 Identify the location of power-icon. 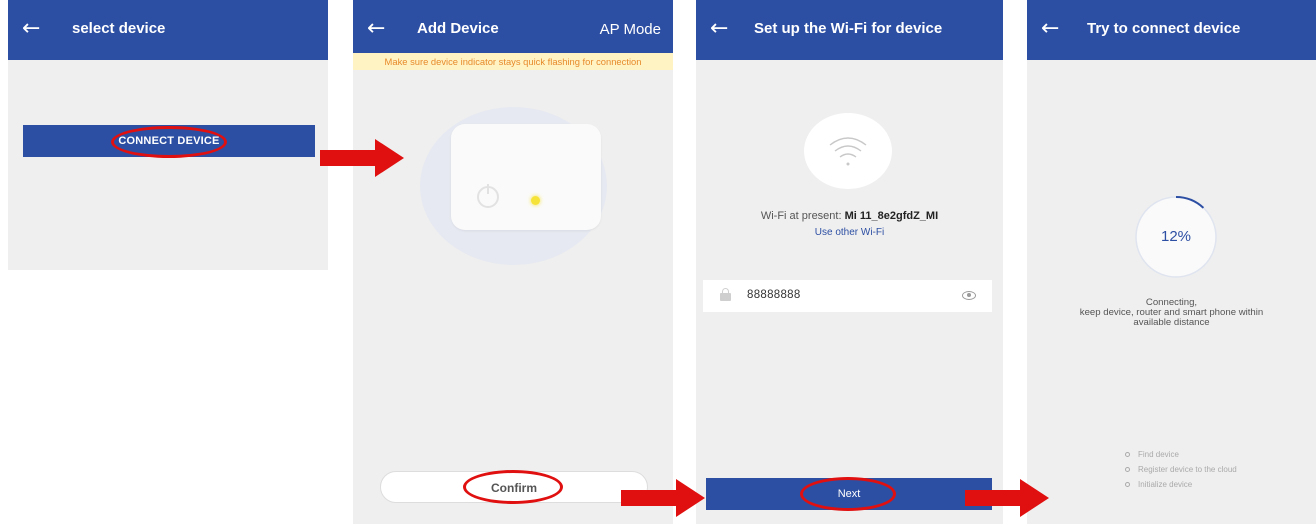
(488, 196).